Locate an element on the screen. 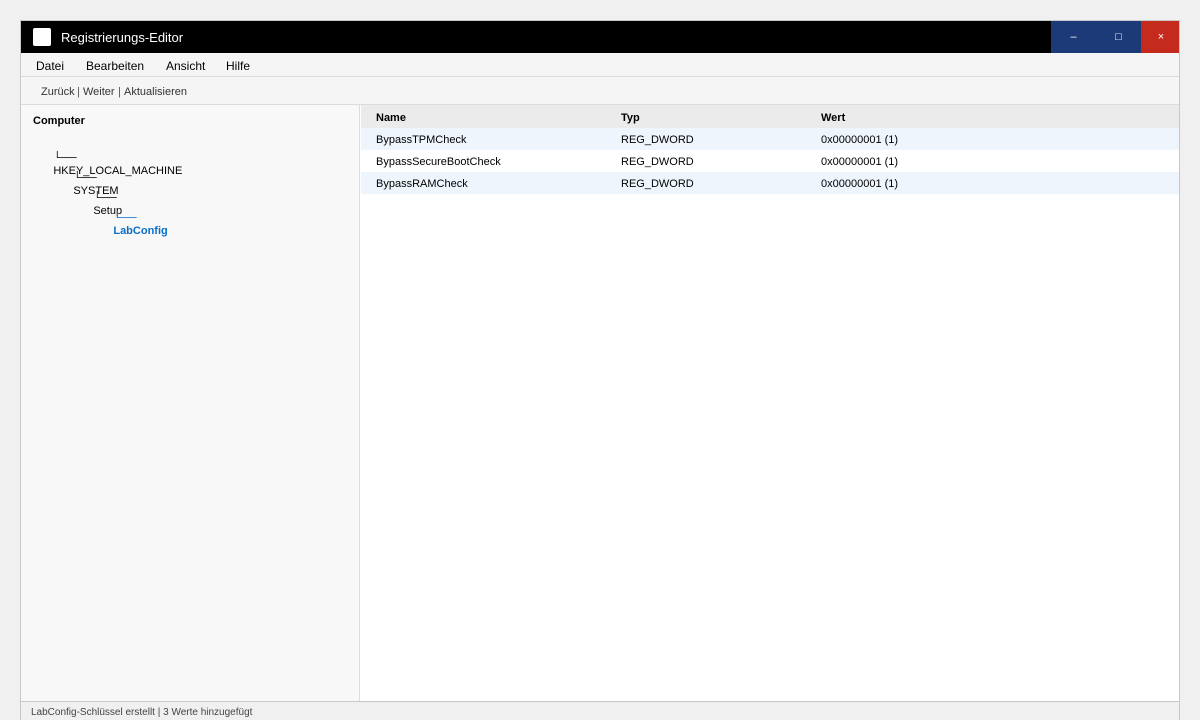 This screenshot has width=1200, height=720. value-row: BypassTPMCheck REG_DWORD 0x00000001 (1) is located at coordinates (770, 139).